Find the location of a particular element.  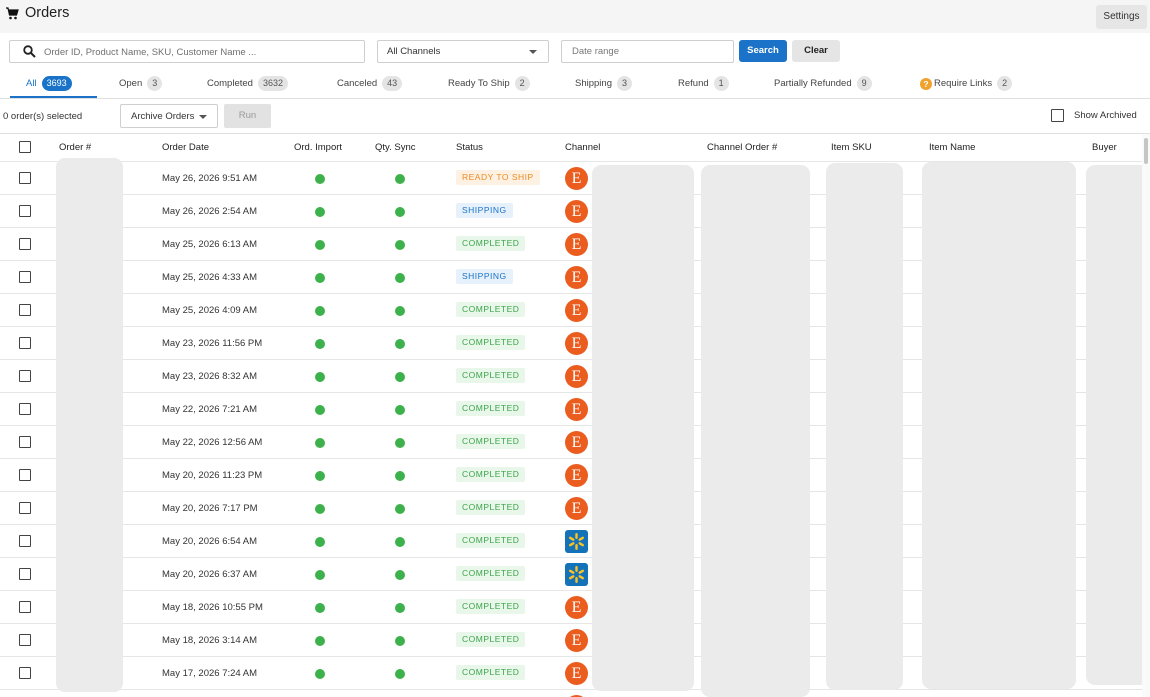

column-header-qty-sync: Qty. Sync is located at coordinates (395, 147).